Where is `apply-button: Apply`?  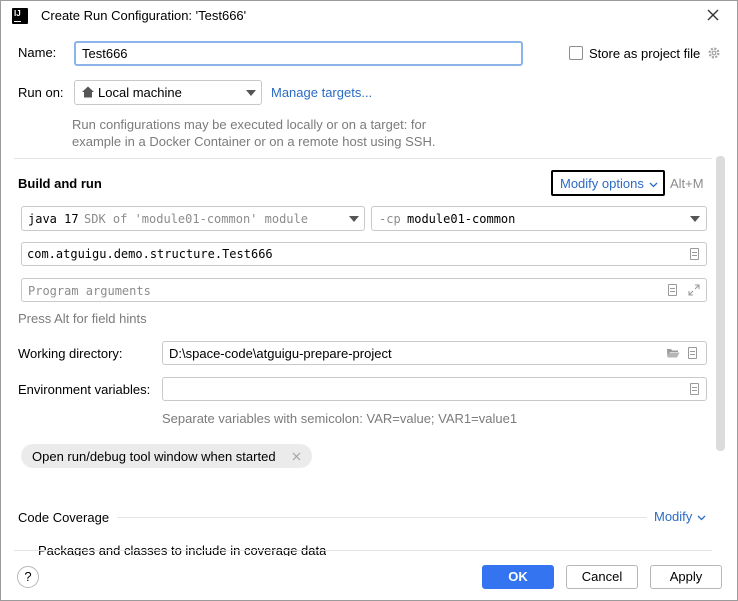 apply-button: Apply is located at coordinates (686, 577).